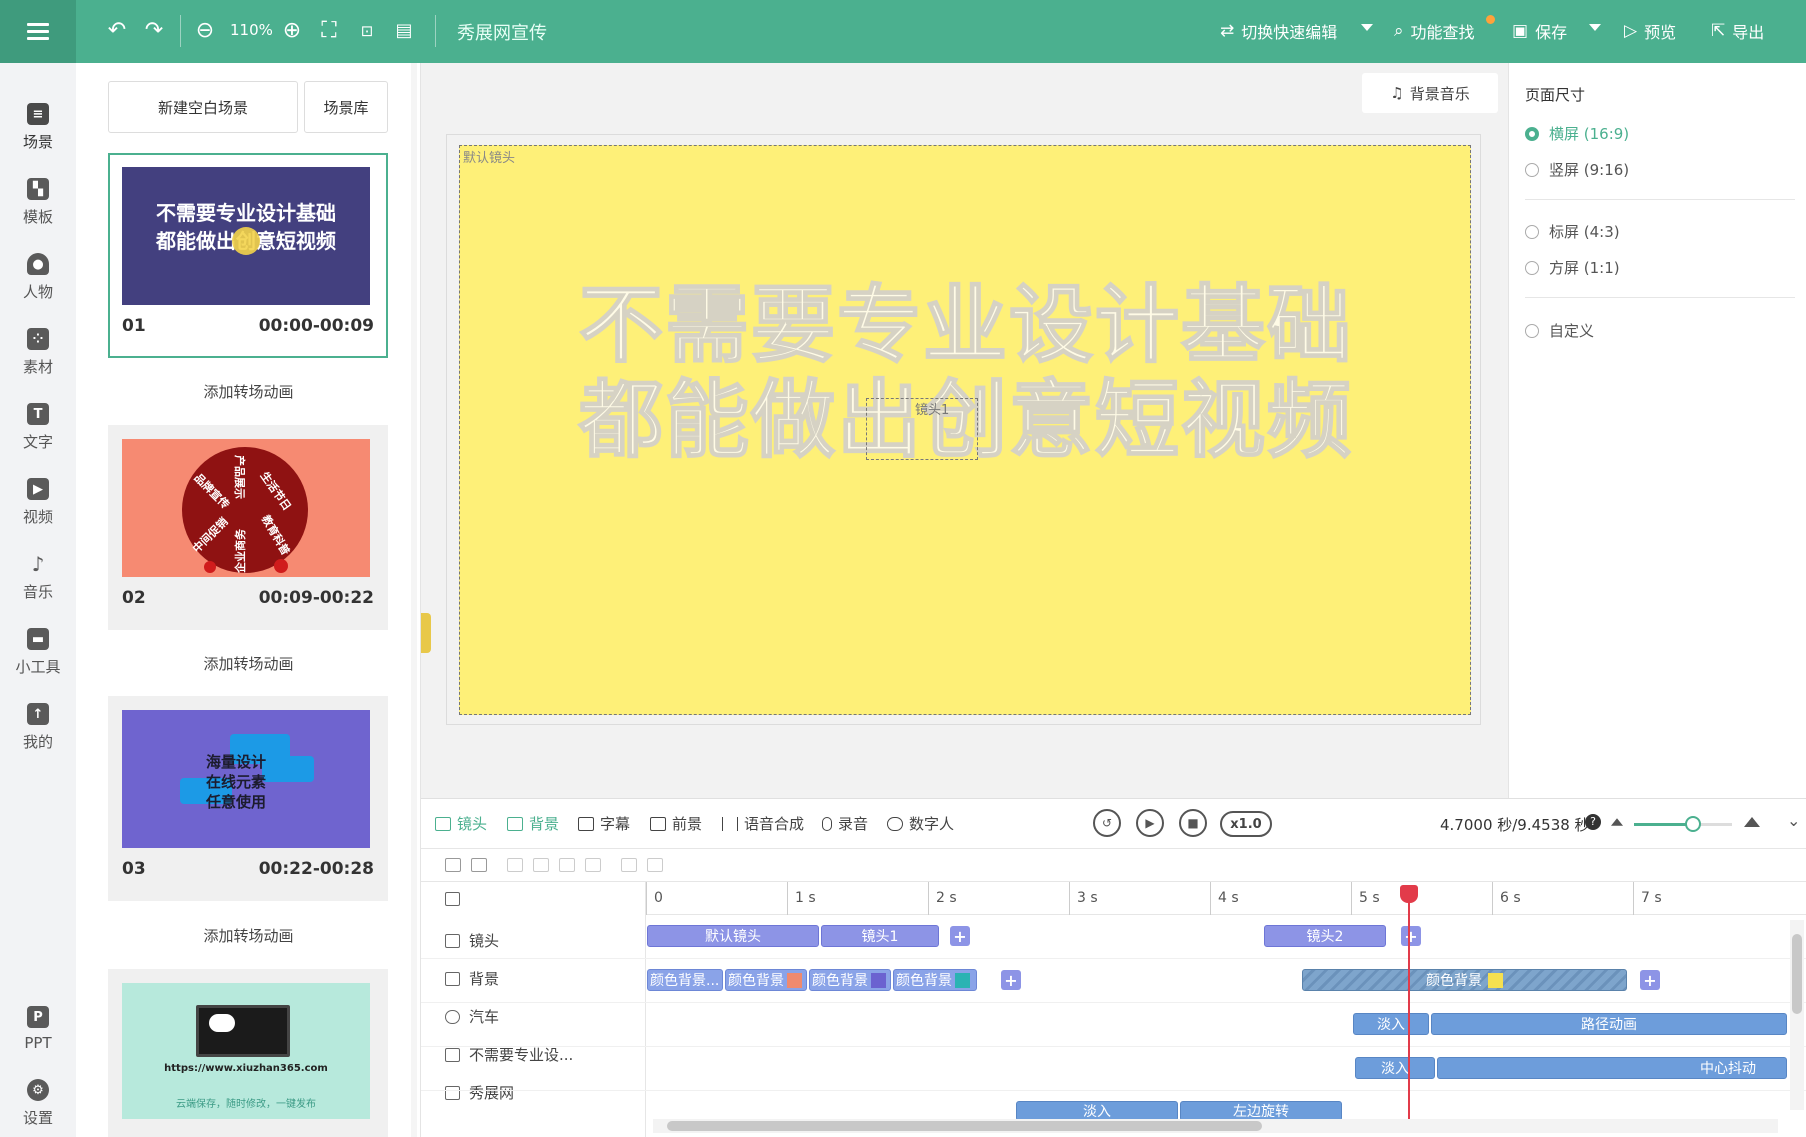  I want to click on nav-item-music: ♪ 音乐, so click(38, 587).